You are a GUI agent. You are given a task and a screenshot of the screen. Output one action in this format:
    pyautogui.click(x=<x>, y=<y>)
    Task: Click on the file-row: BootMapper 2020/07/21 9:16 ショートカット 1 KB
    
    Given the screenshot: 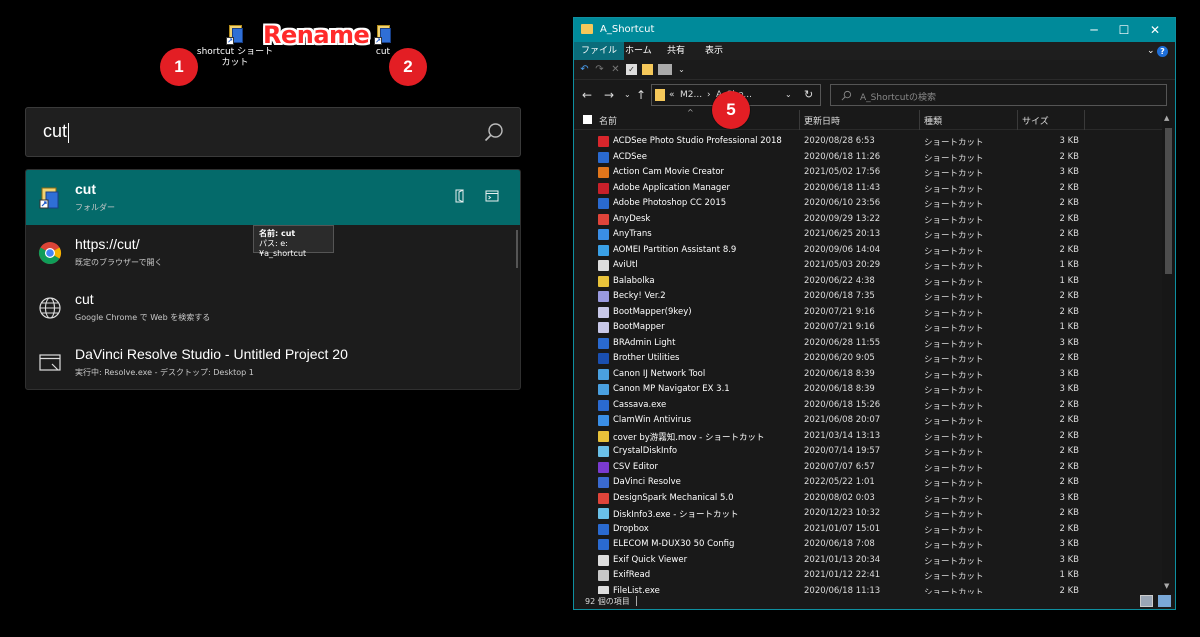 What is the action you would take?
    pyautogui.click(x=868, y=328)
    